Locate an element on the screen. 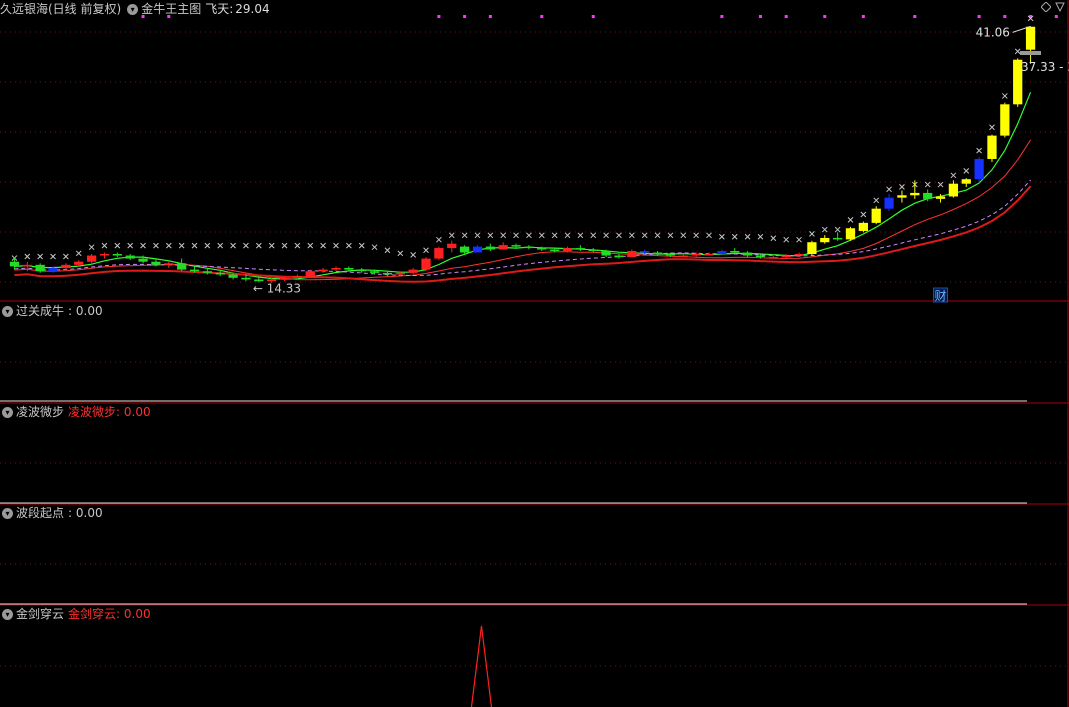 This screenshot has height=707, width=1069. panel-1-dropdown-icon: ▾ is located at coordinates (7, 311).